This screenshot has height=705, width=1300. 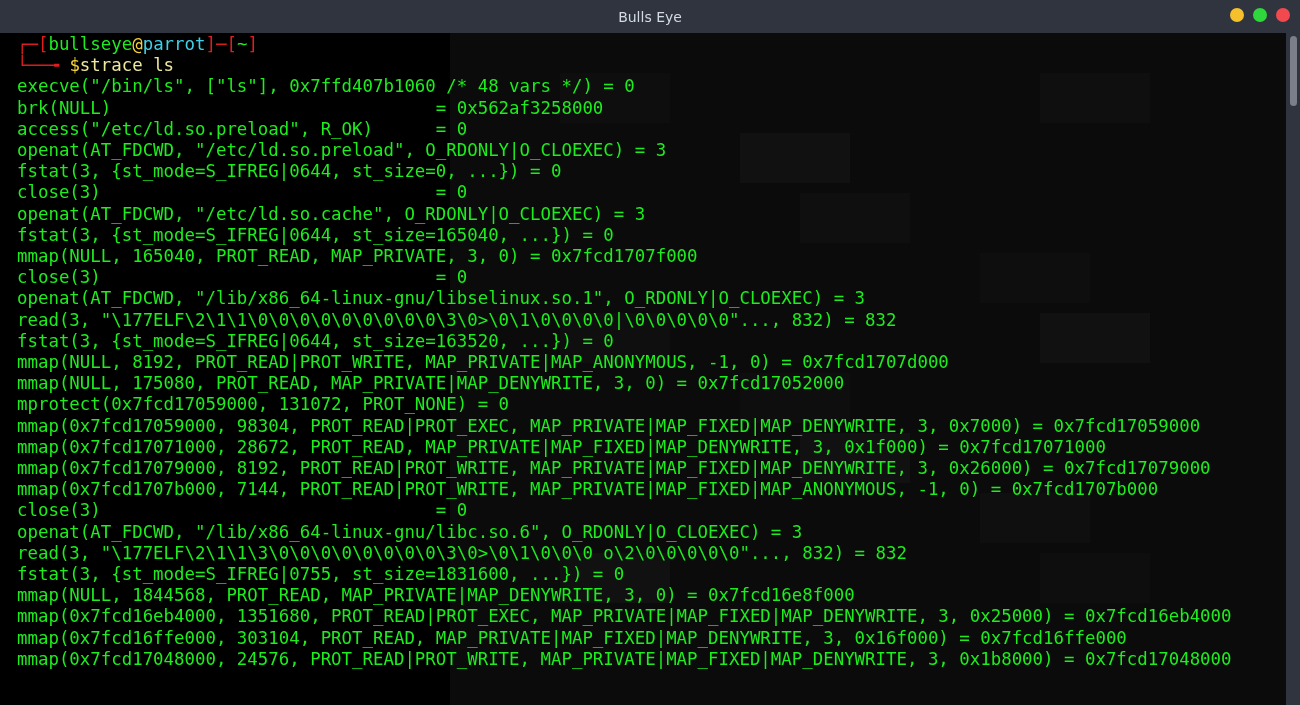 I want to click on output-line: read(3, "\177ELF\2\1\1\3\0\0\0\0\0\0\0\0\3\0>\0\1\0\0\0 o\2\0\0\0\0\0"..., 832) = 832, so click(x=462, y=553).